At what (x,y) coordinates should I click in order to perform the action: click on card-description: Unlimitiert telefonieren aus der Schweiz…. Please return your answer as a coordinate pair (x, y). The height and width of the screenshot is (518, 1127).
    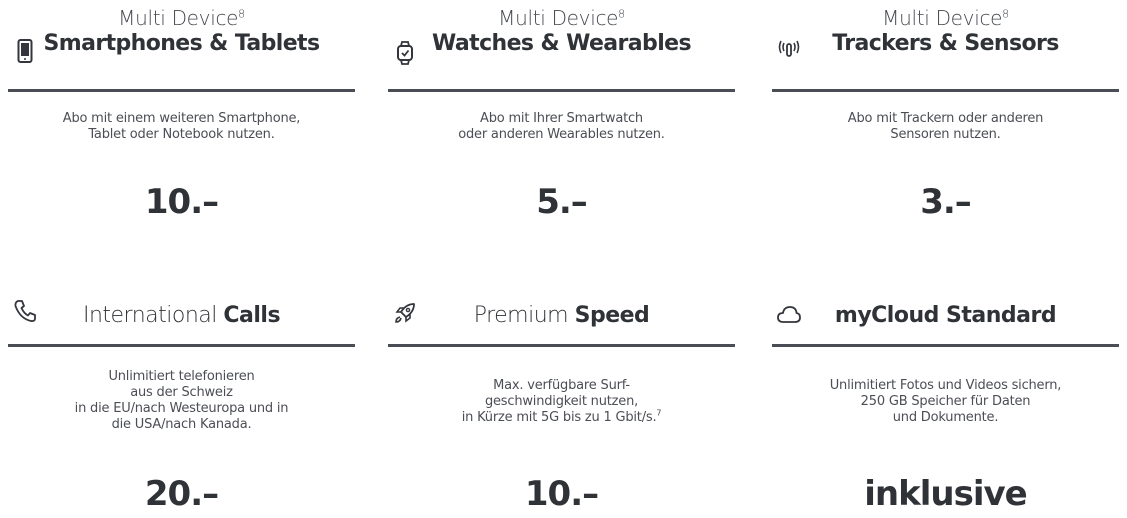
    Looking at the image, I should click on (181, 400).